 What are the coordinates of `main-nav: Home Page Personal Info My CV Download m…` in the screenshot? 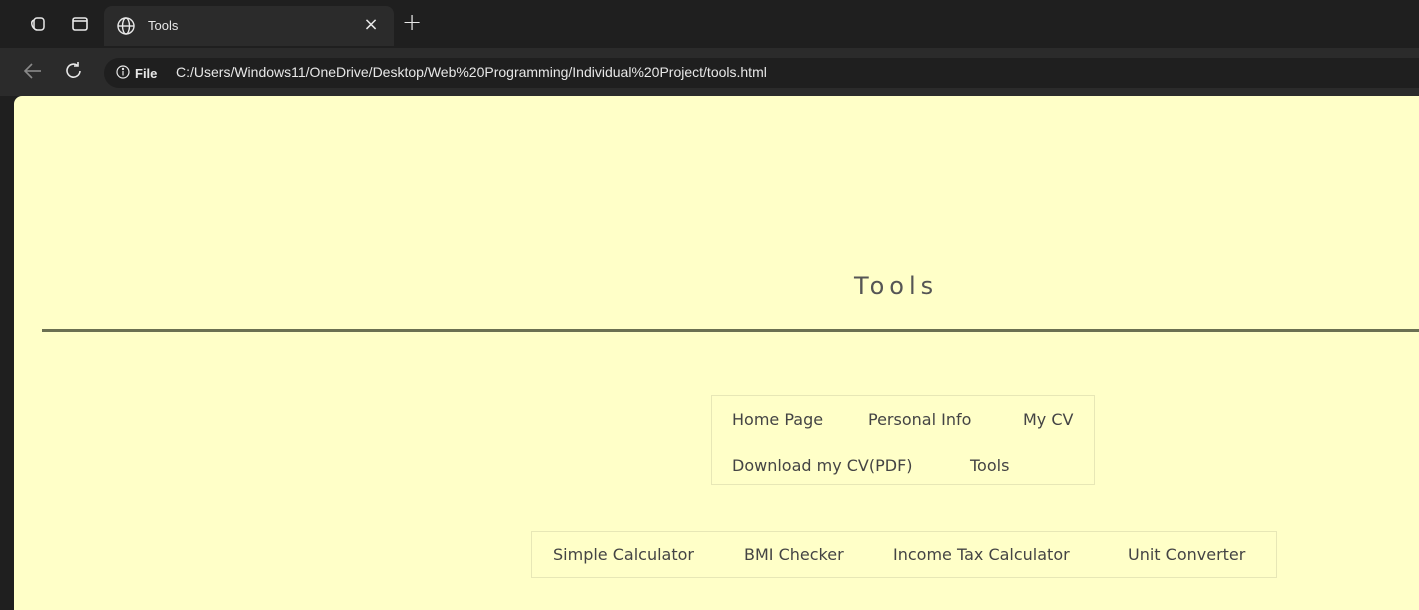 It's located at (903, 440).